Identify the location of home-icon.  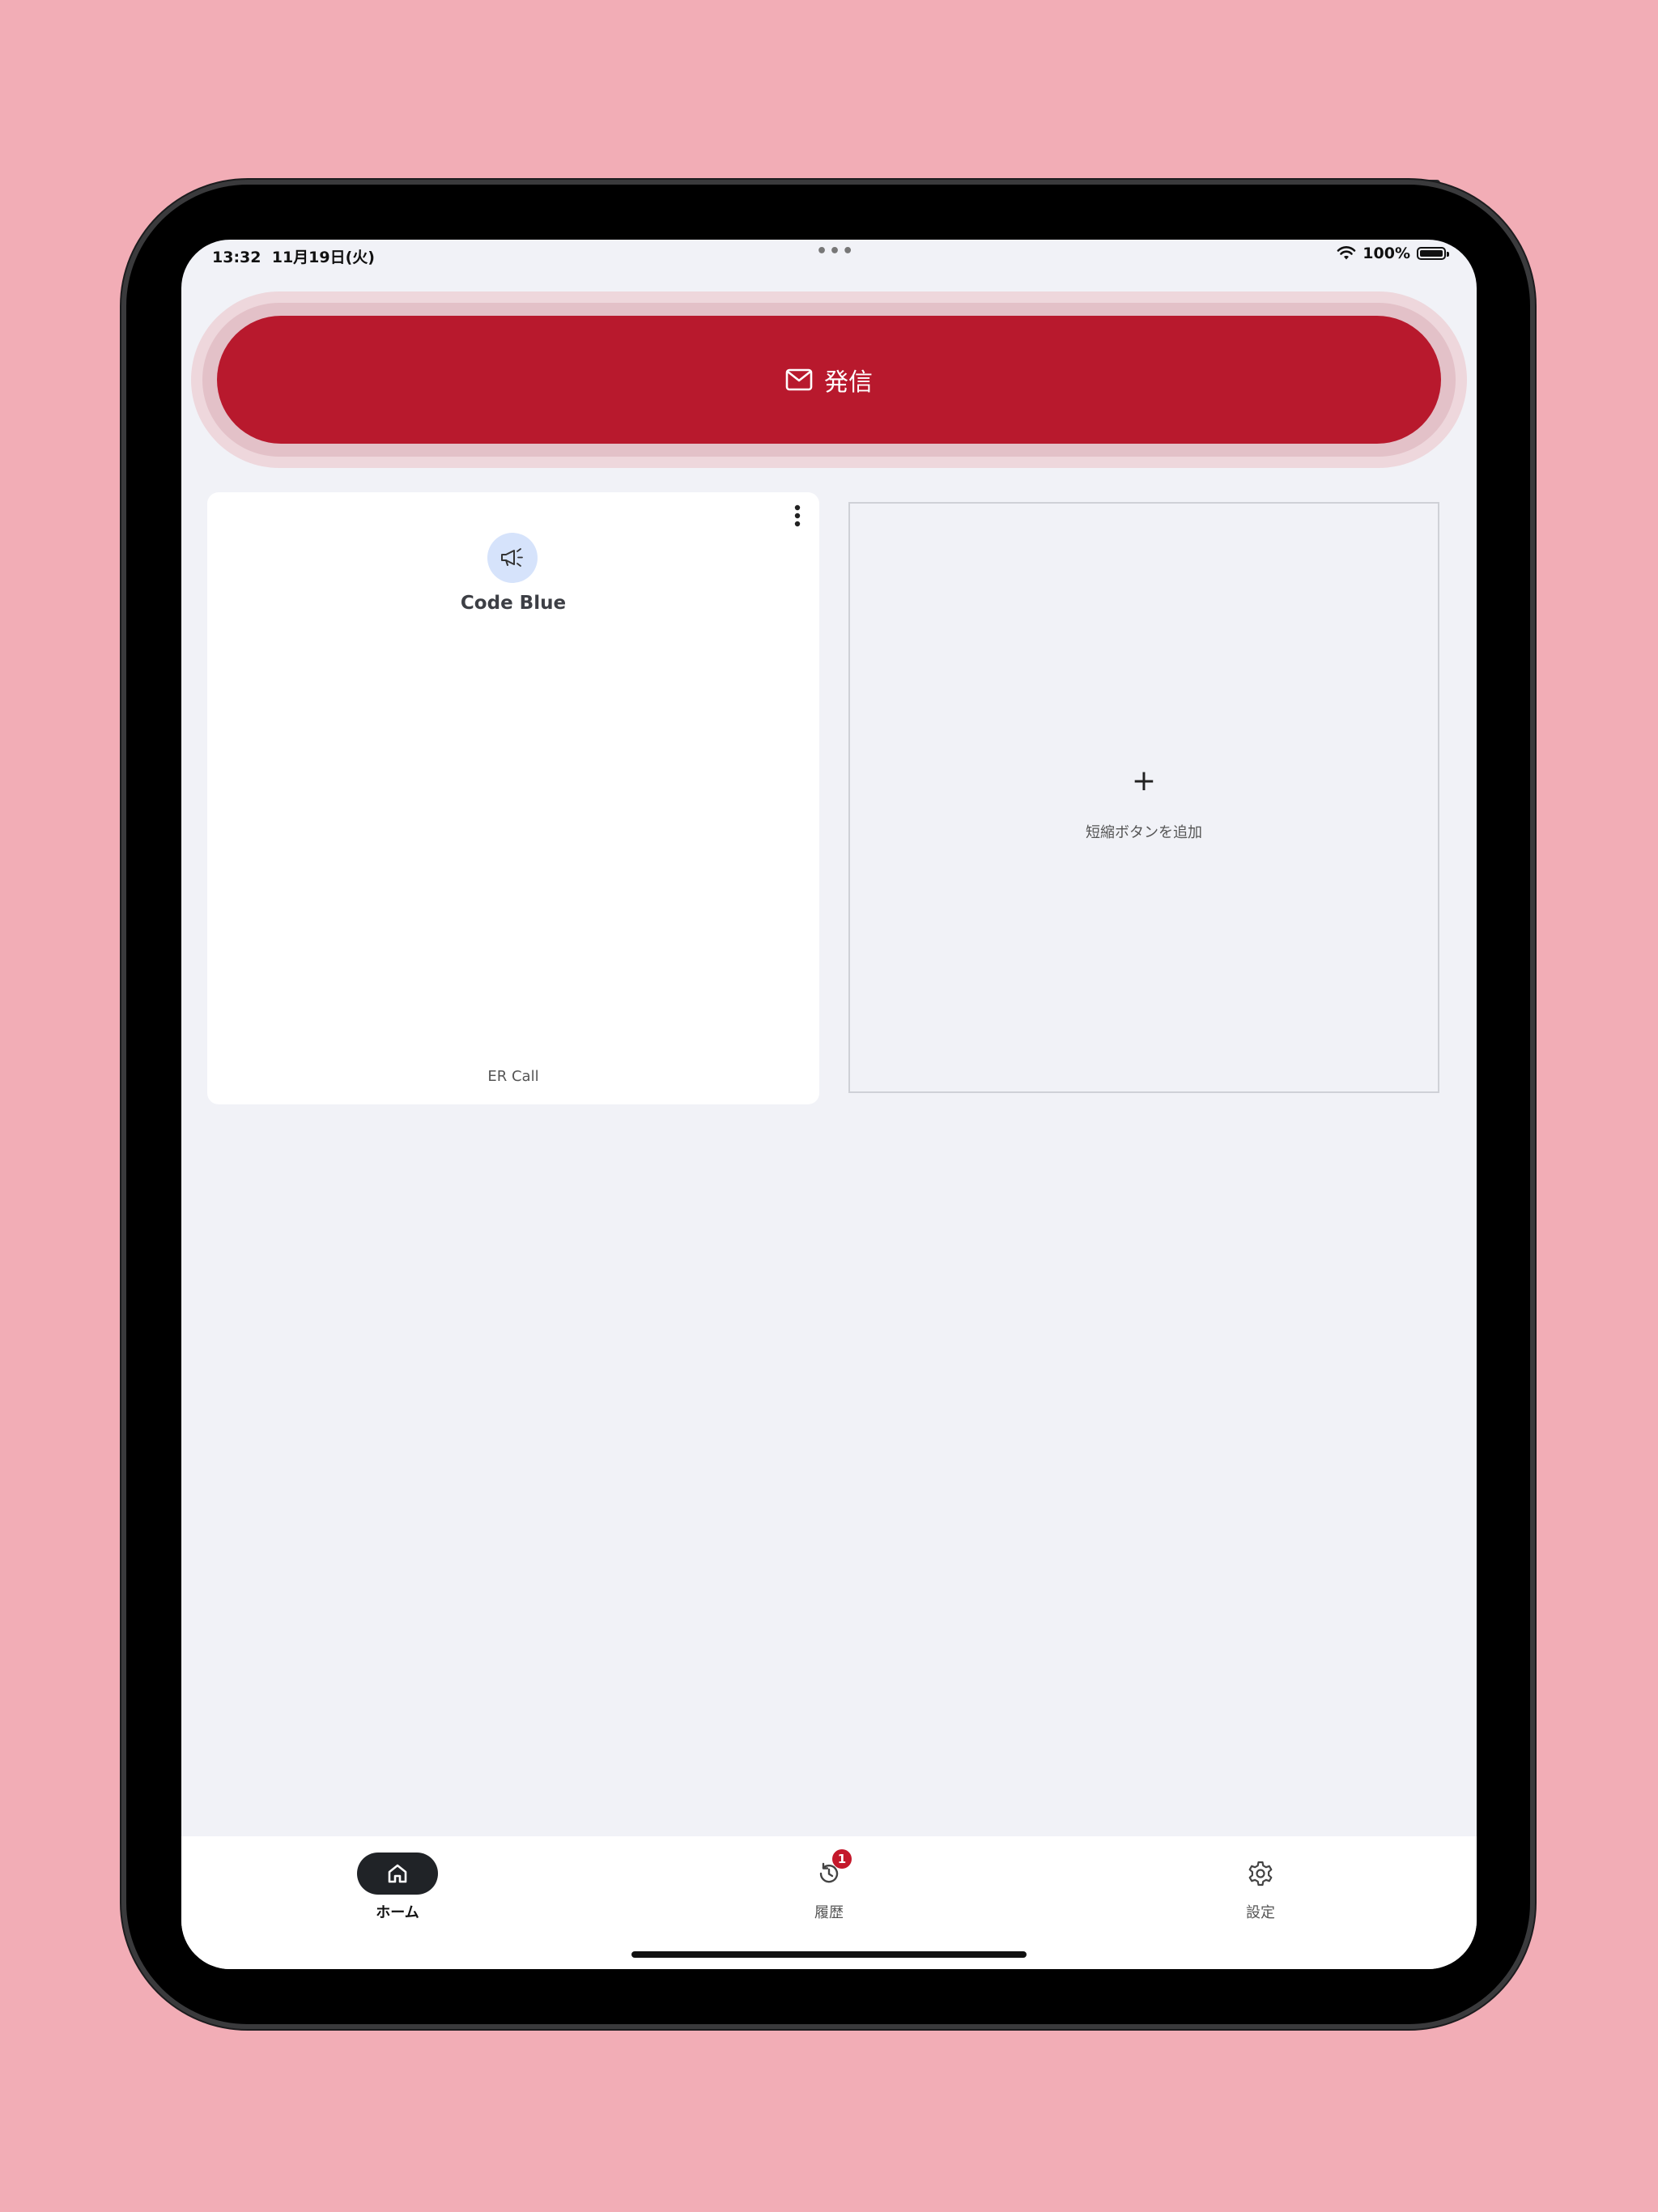
(397, 1874).